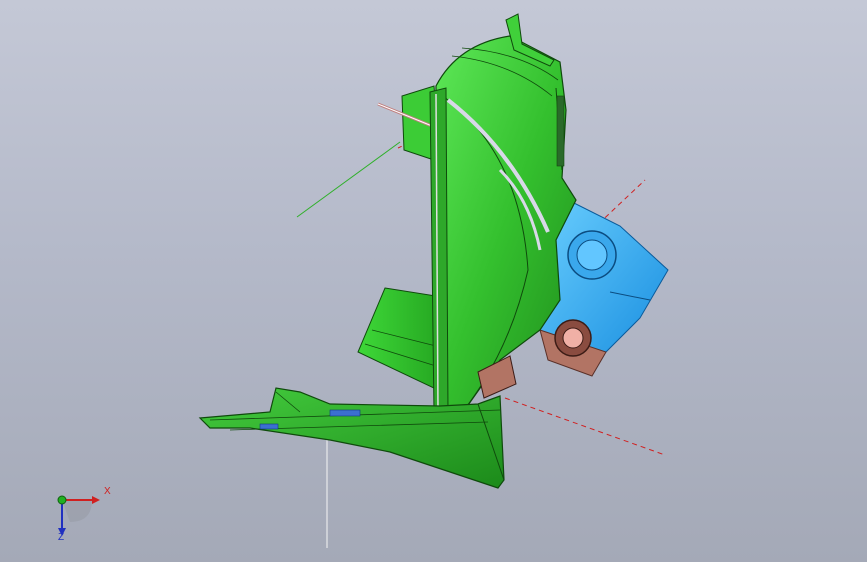 The height and width of the screenshot is (562, 867). What do you see at coordinates (585, 426) in the screenshot?
I see `reference-line-red-lower` at bounding box center [585, 426].